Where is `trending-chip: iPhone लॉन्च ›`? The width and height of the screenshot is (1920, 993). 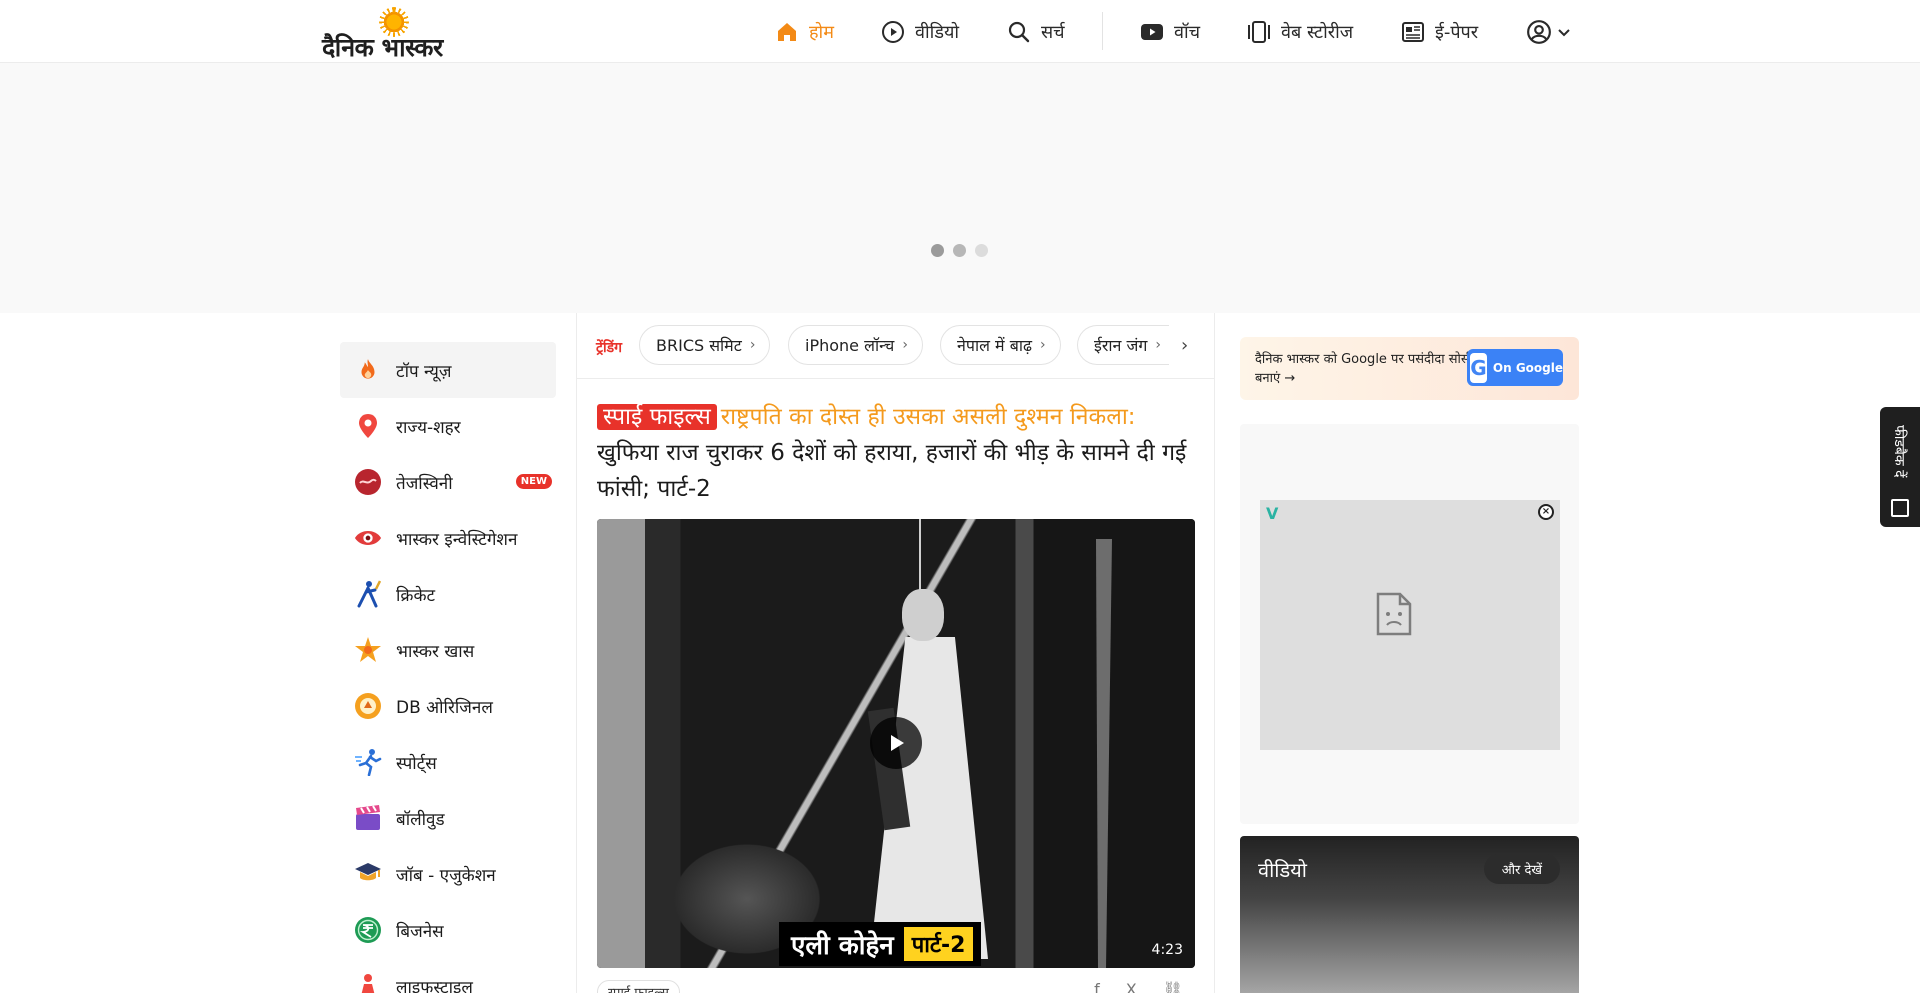
trending-chip: iPhone लॉन्च › is located at coordinates (855, 345).